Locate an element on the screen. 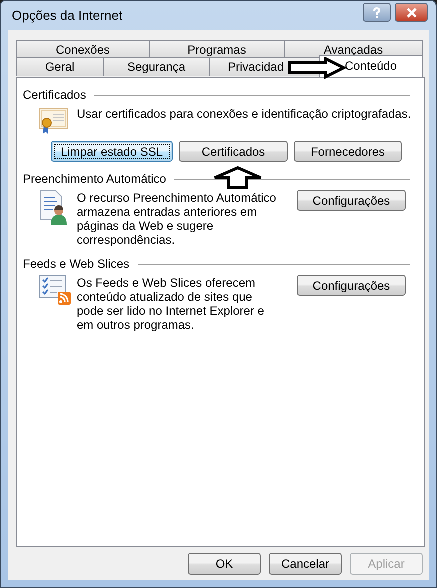  button: Limpar estado SSL is located at coordinates (112, 151).